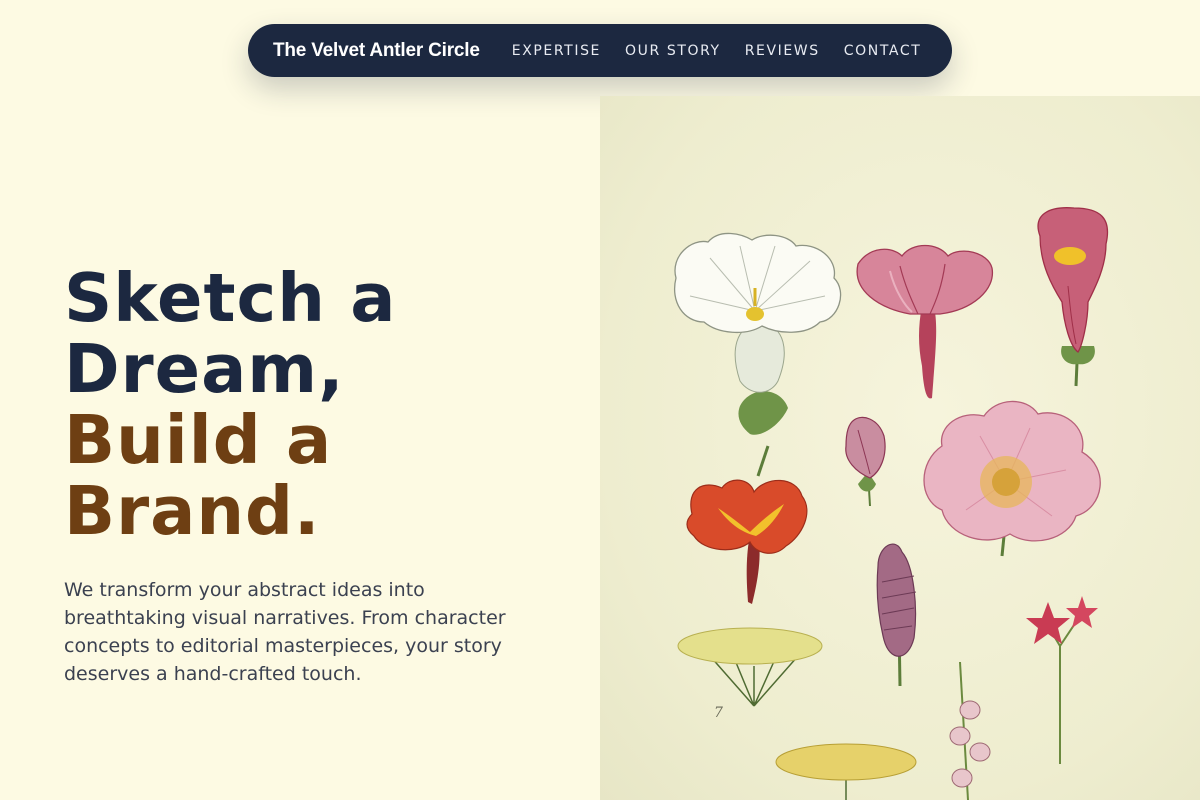 This screenshot has width=1200, height=800. I want to click on nav-link-reviews: REVIEWS, so click(782, 51).